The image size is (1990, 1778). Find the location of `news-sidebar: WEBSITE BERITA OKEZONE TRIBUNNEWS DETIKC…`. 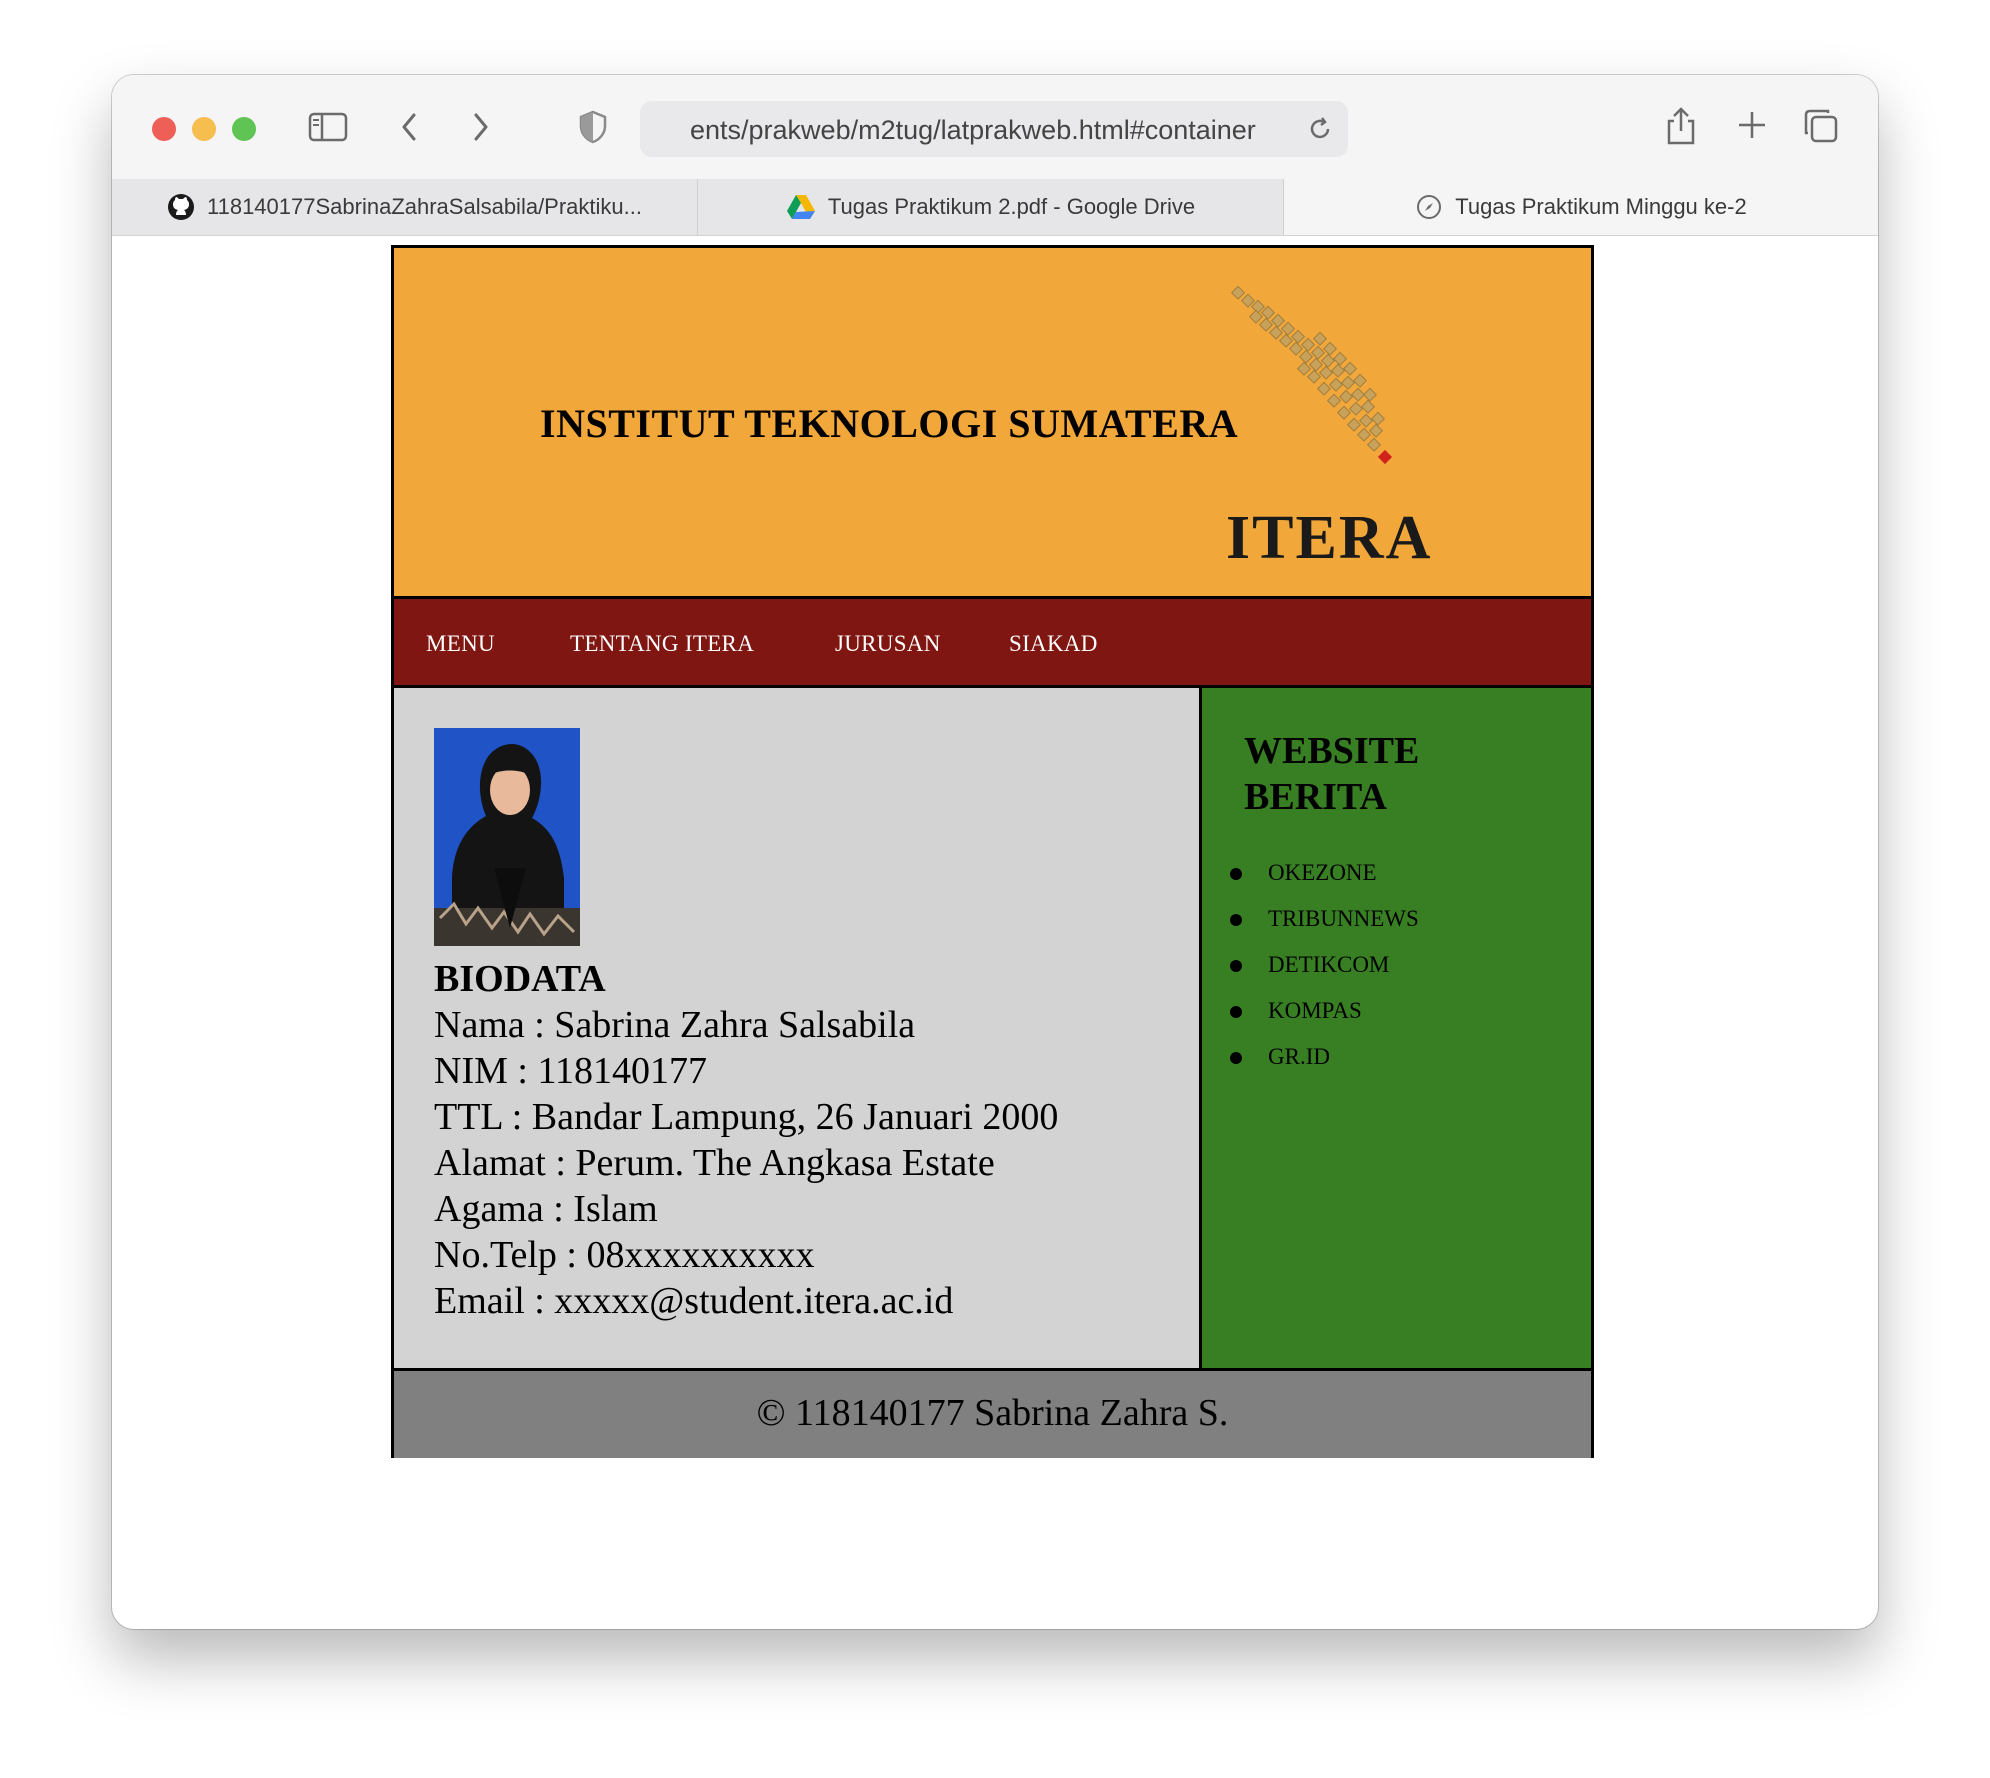

news-sidebar: WEBSITE BERITA OKEZONE TRIBUNNEWS DETIKC… is located at coordinates (1396, 1028).